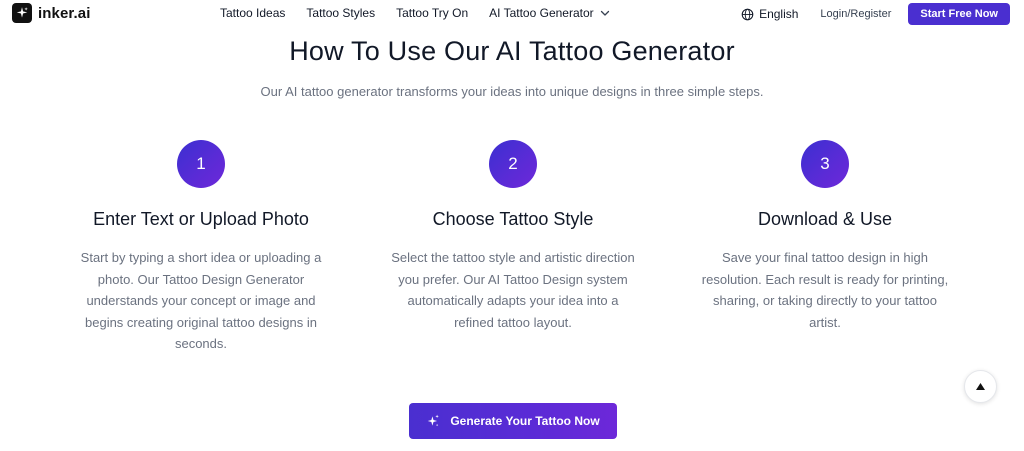  I want to click on globe-icon, so click(747, 14).